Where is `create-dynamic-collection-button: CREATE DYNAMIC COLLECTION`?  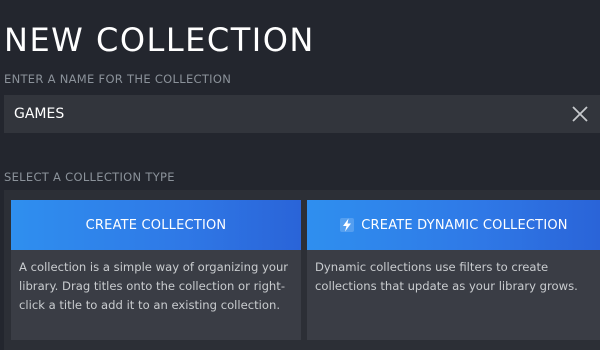
create-dynamic-collection-button: CREATE DYNAMIC COLLECTION is located at coordinates (453, 225).